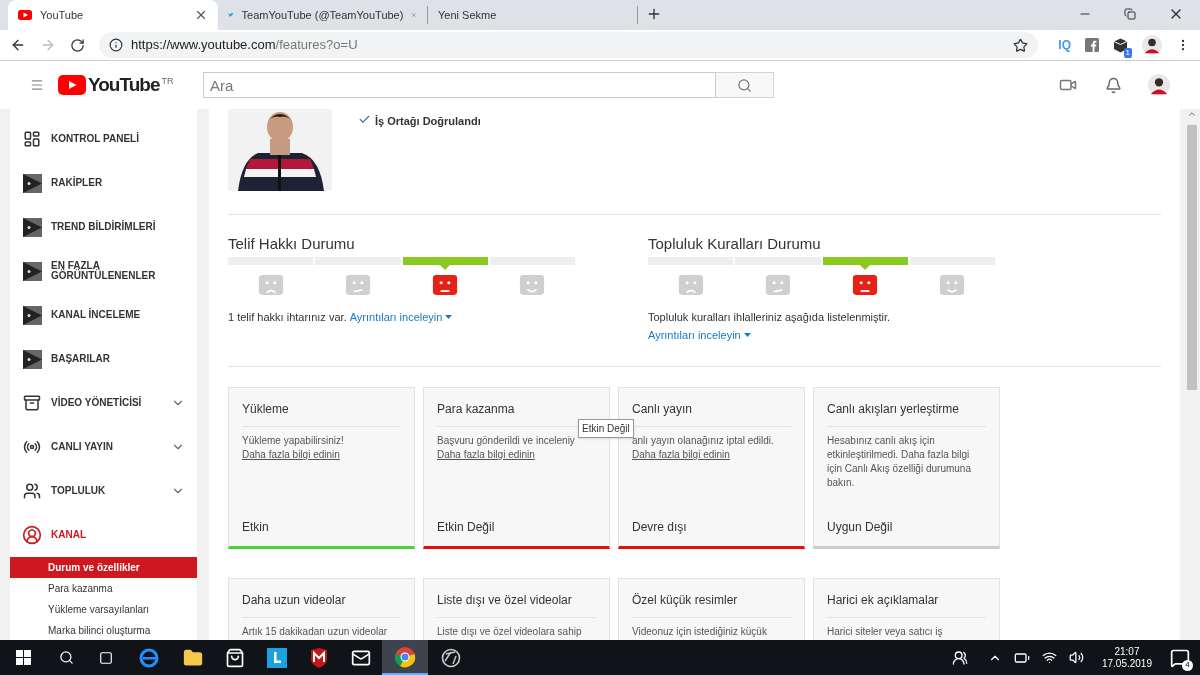 Image resolution: width=1200 pixels, height=675 pixels. Describe the element at coordinates (32, 403) in the screenshot. I see `archive-icon` at that location.